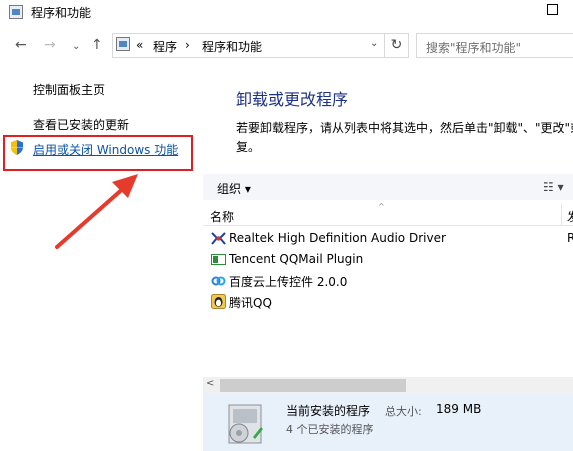 This screenshot has width=573, height=451. What do you see at coordinates (396, 45) in the screenshot?
I see `refresh-icon: ↻` at bounding box center [396, 45].